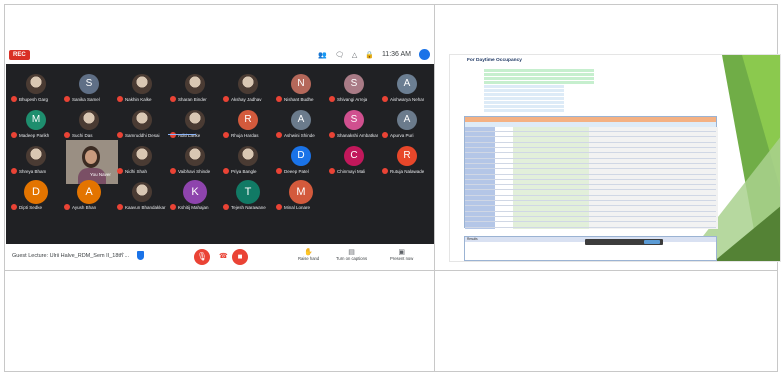 This screenshot has width=782, height=376. I want to click on participant-tile: M Madeep Parikh, so click(36, 125).